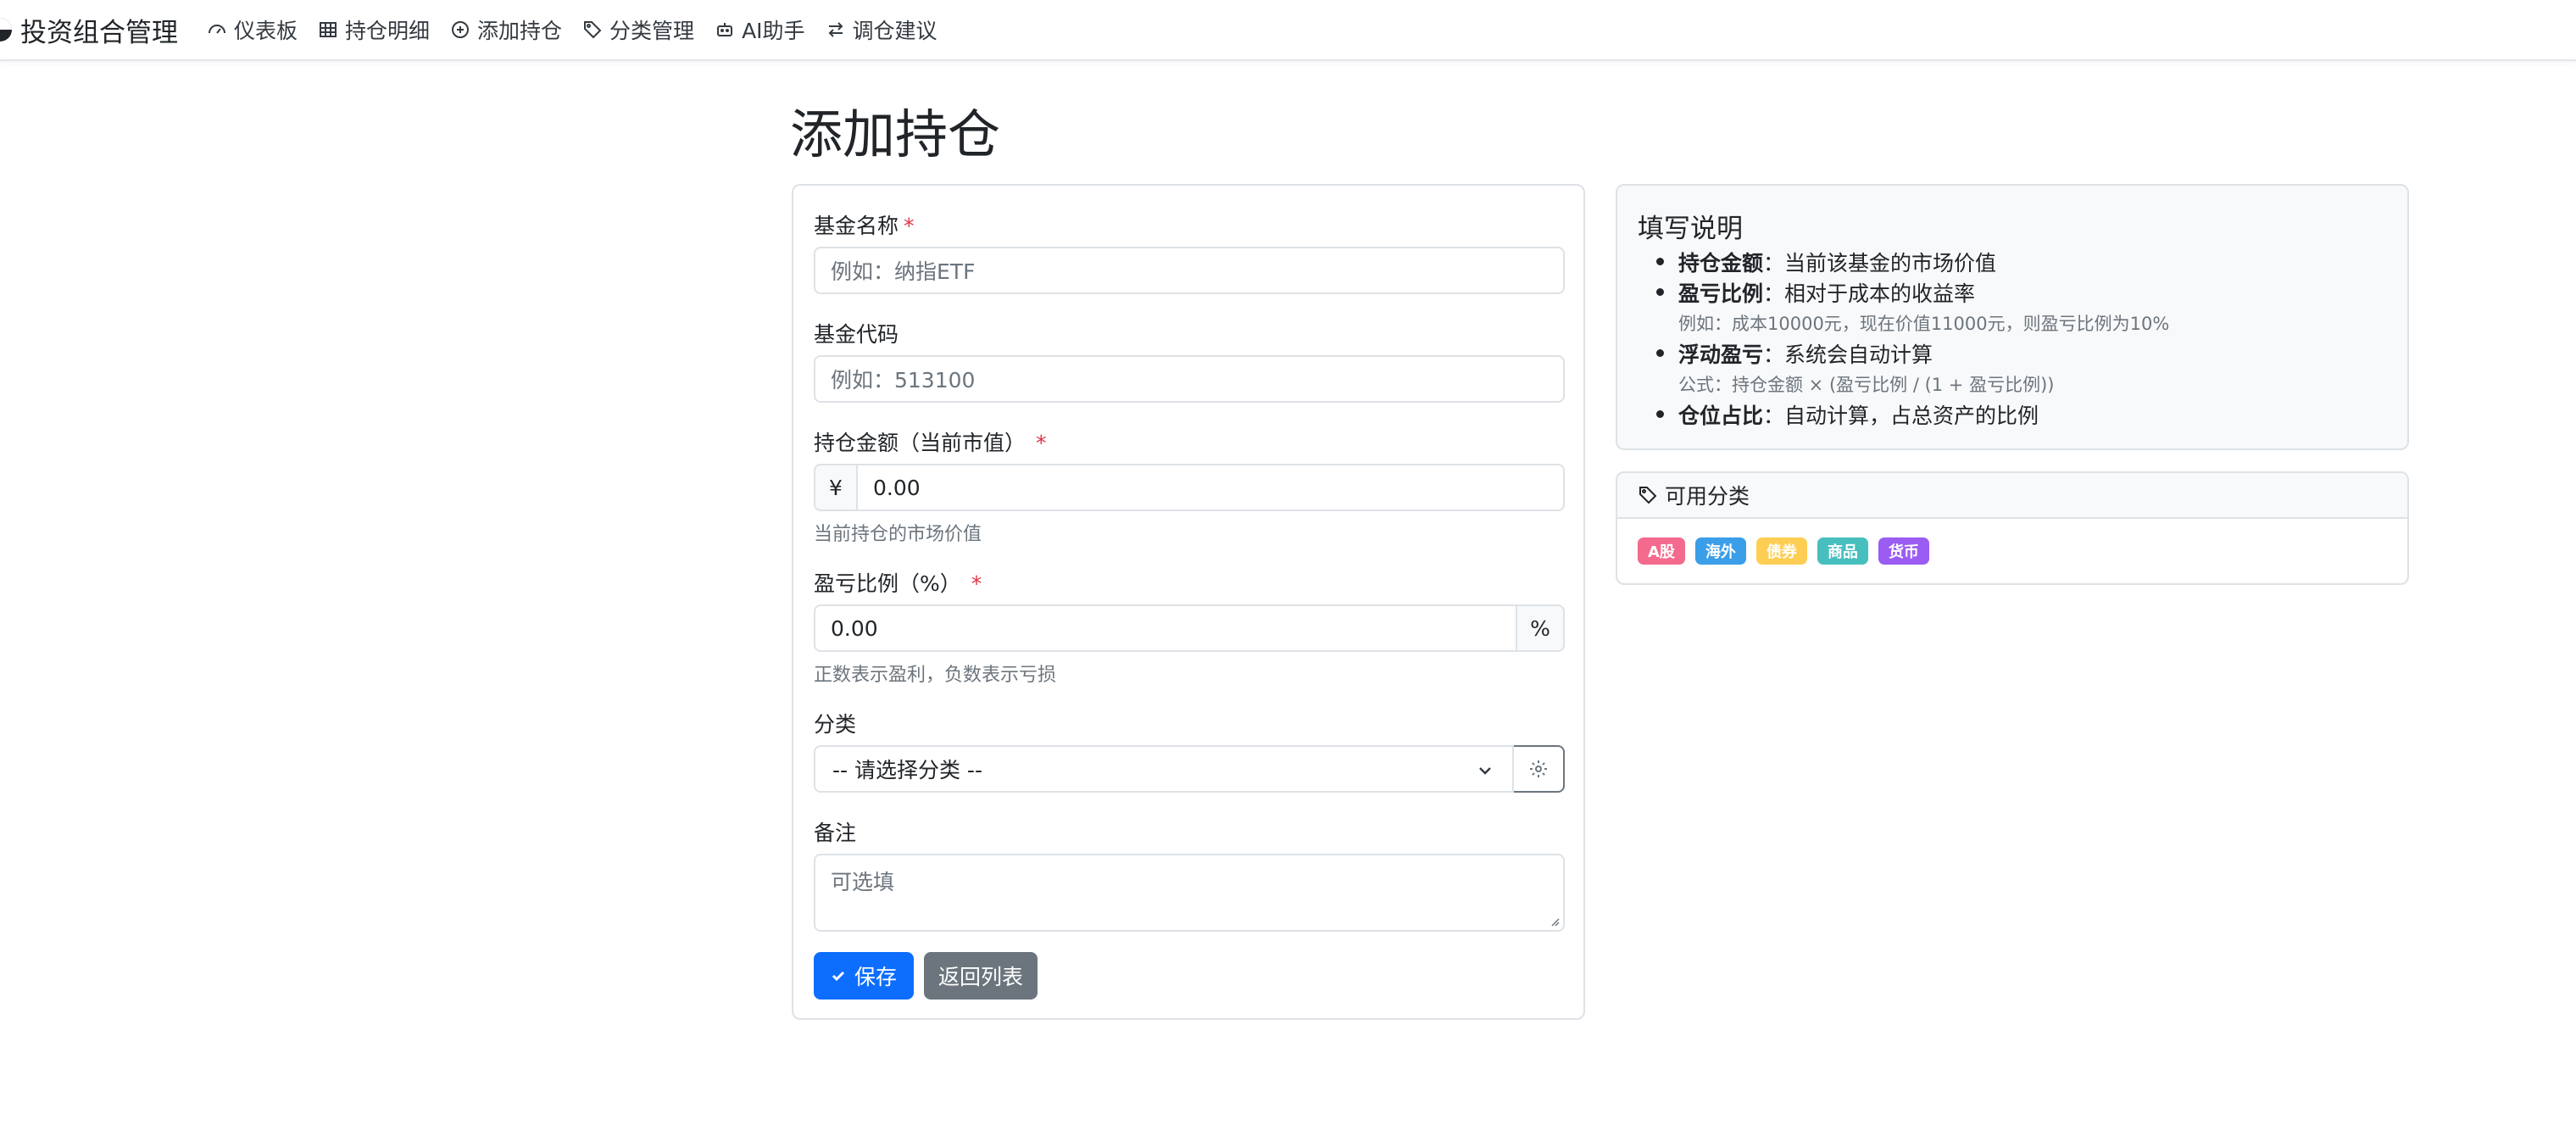 The height and width of the screenshot is (1136, 2576). I want to click on instruction-desc: ：相对于成本的收益率, so click(1869, 293).